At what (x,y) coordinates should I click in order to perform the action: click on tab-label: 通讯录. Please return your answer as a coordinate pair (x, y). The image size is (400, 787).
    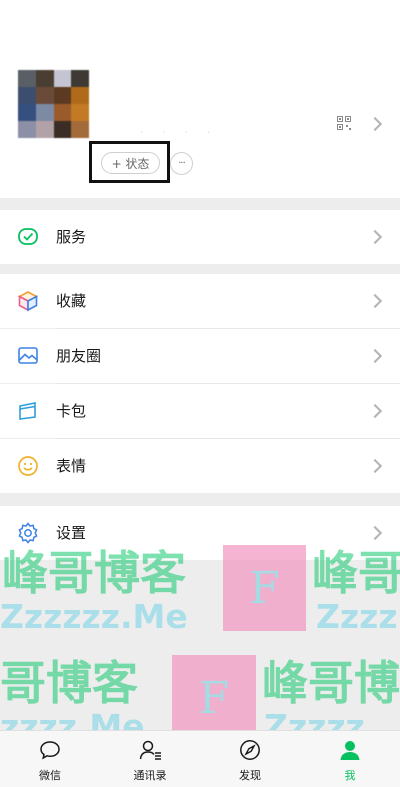
    Looking at the image, I should click on (150, 775).